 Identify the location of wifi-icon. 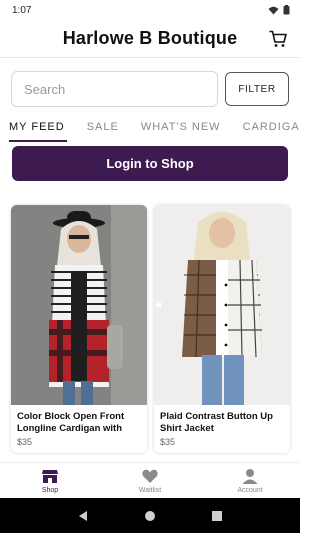
(273, 10).